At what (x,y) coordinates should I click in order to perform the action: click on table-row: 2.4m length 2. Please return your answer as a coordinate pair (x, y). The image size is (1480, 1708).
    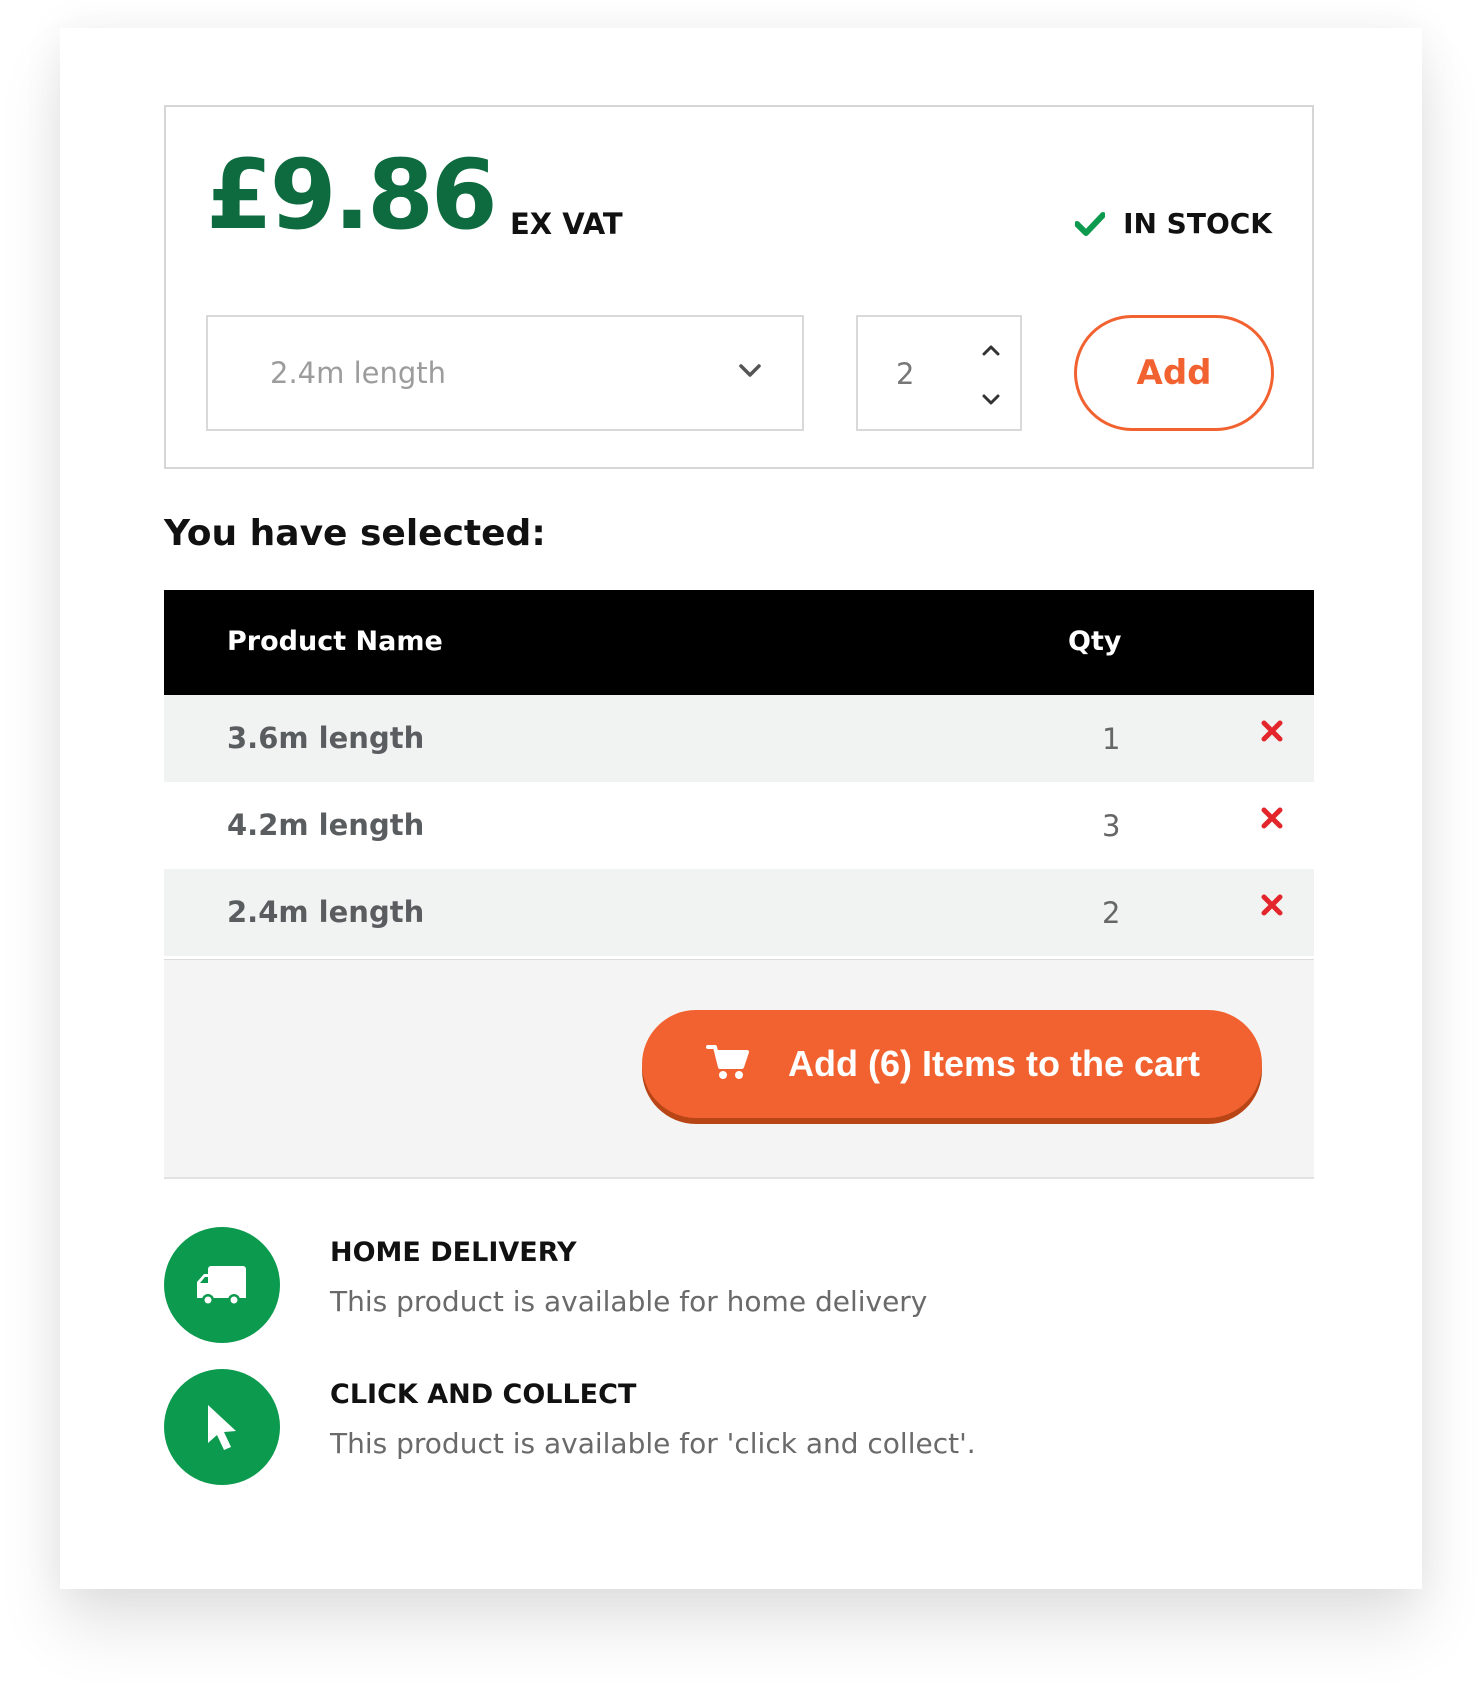
    Looking at the image, I should click on (739, 912).